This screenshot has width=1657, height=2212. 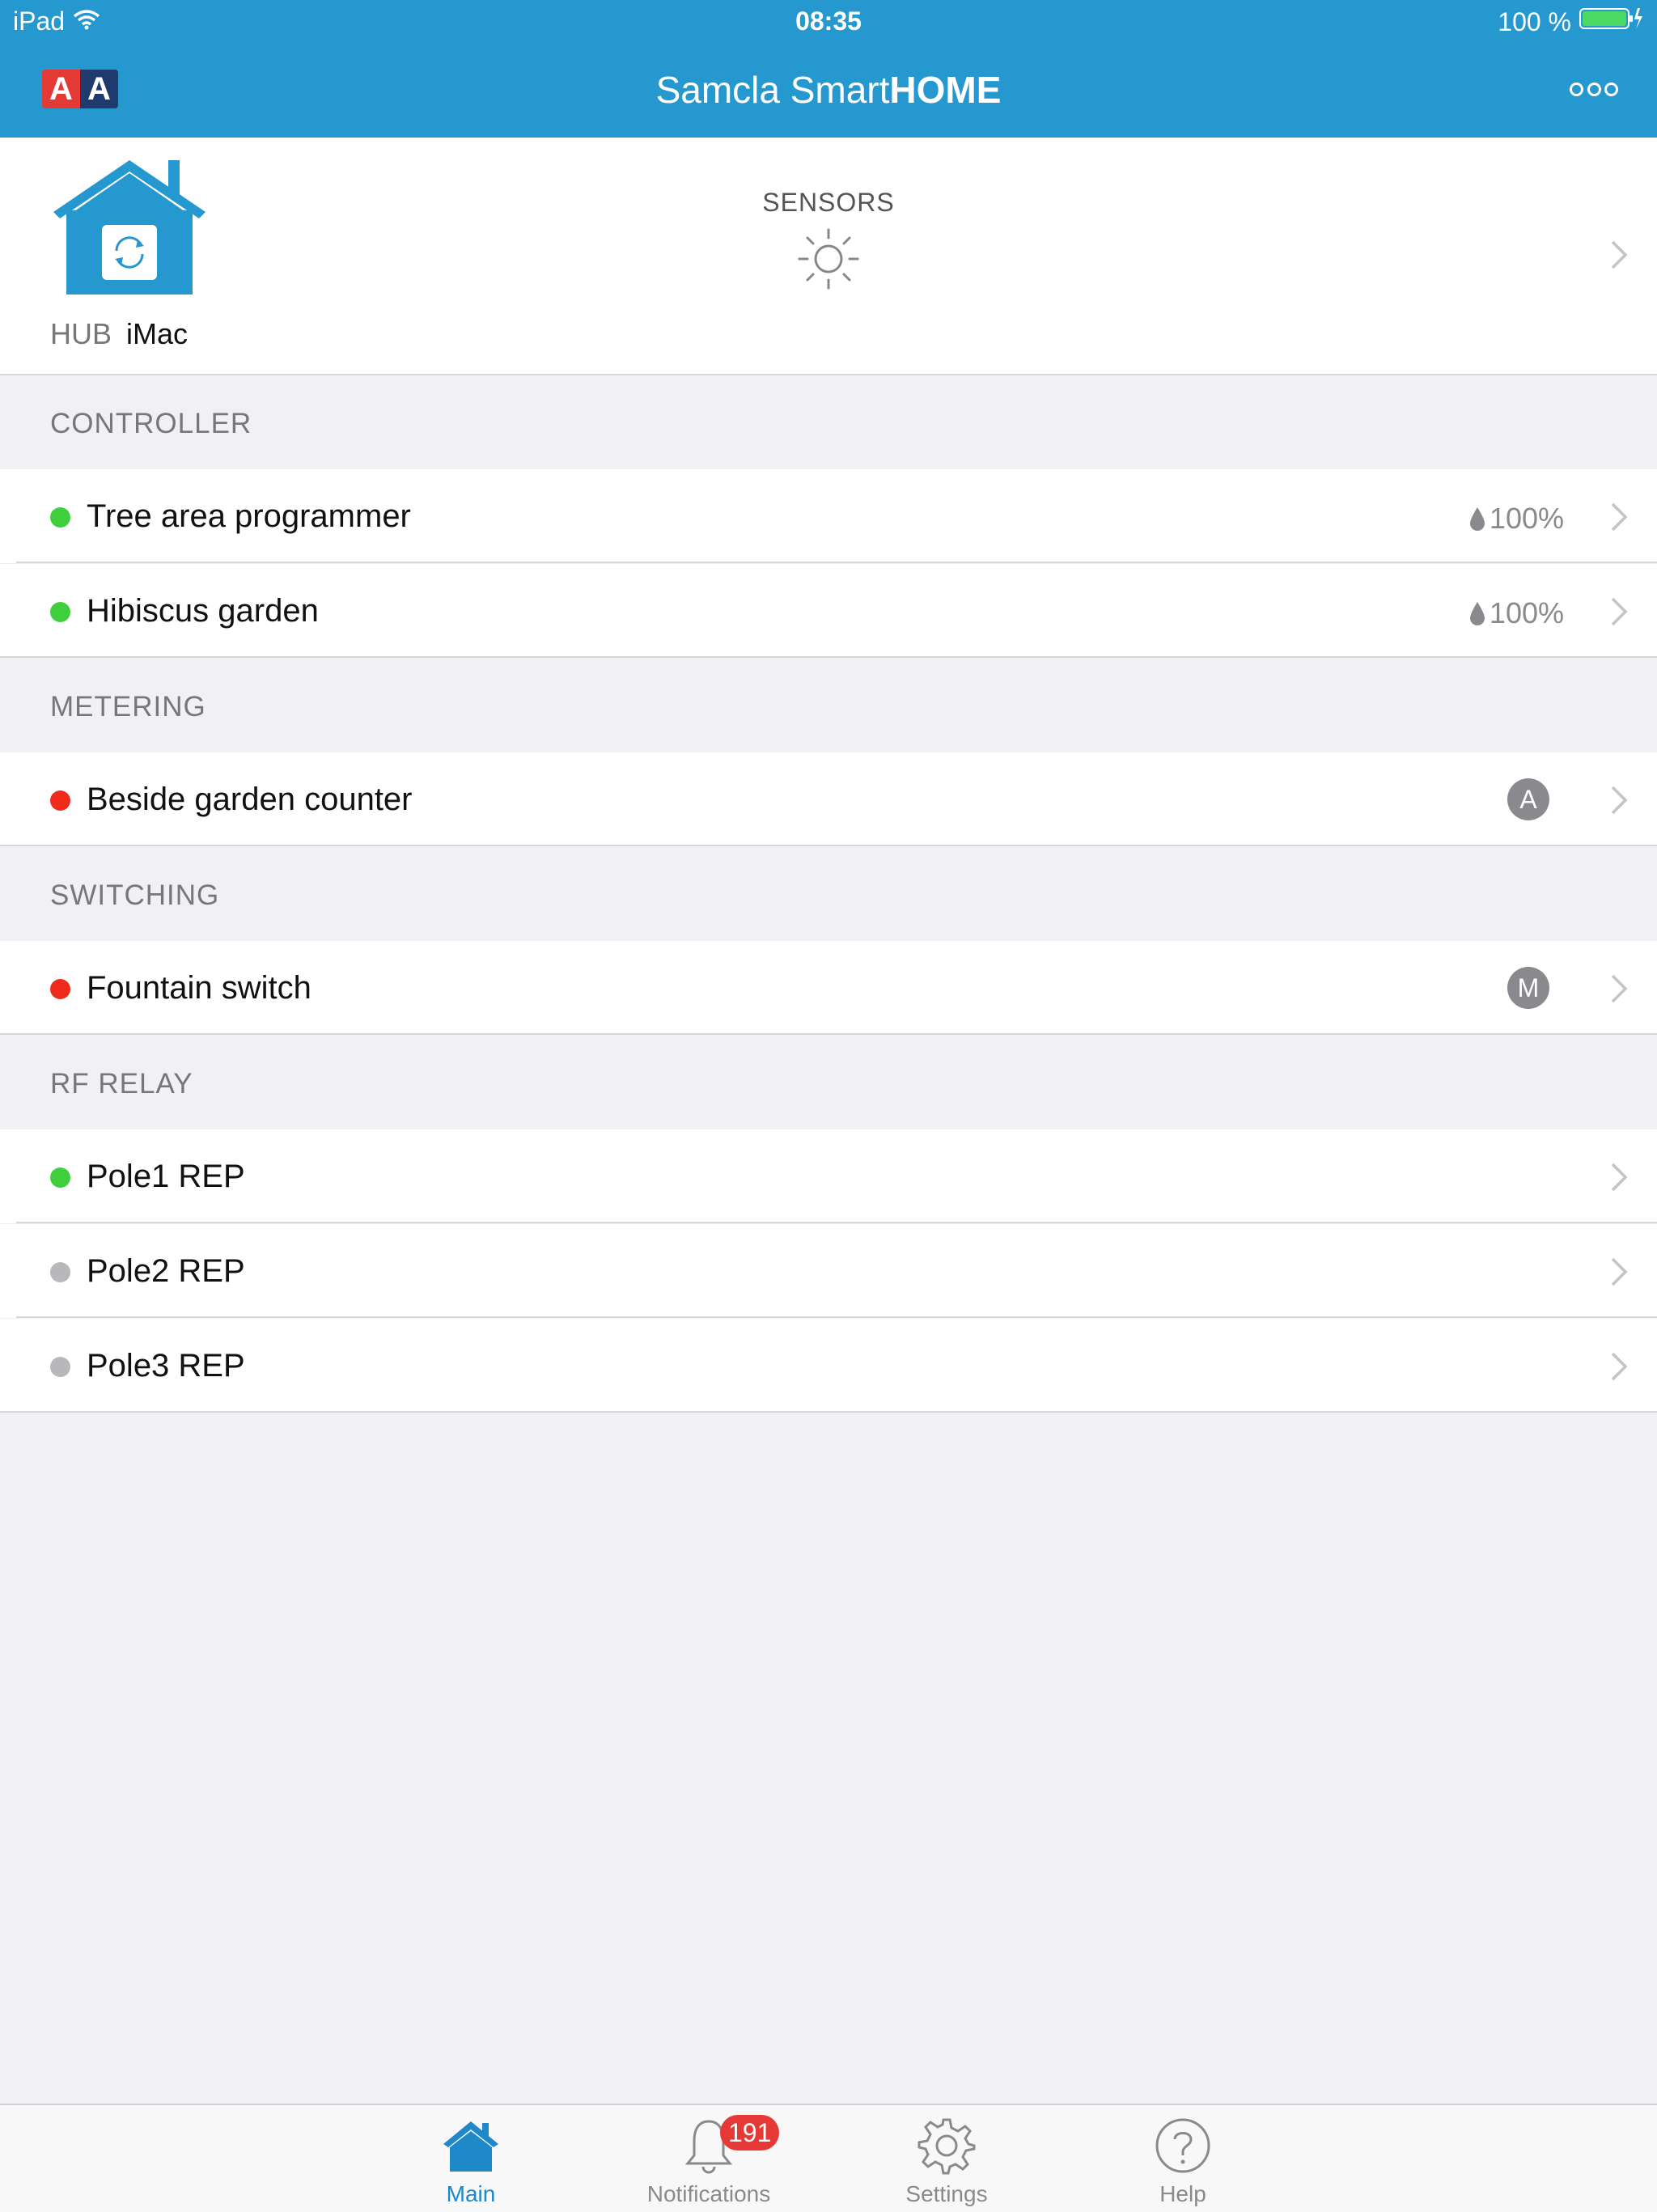 What do you see at coordinates (166, 1271) in the screenshot?
I see `list-item-label: Pole2 REP` at bounding box center [166, 1271].